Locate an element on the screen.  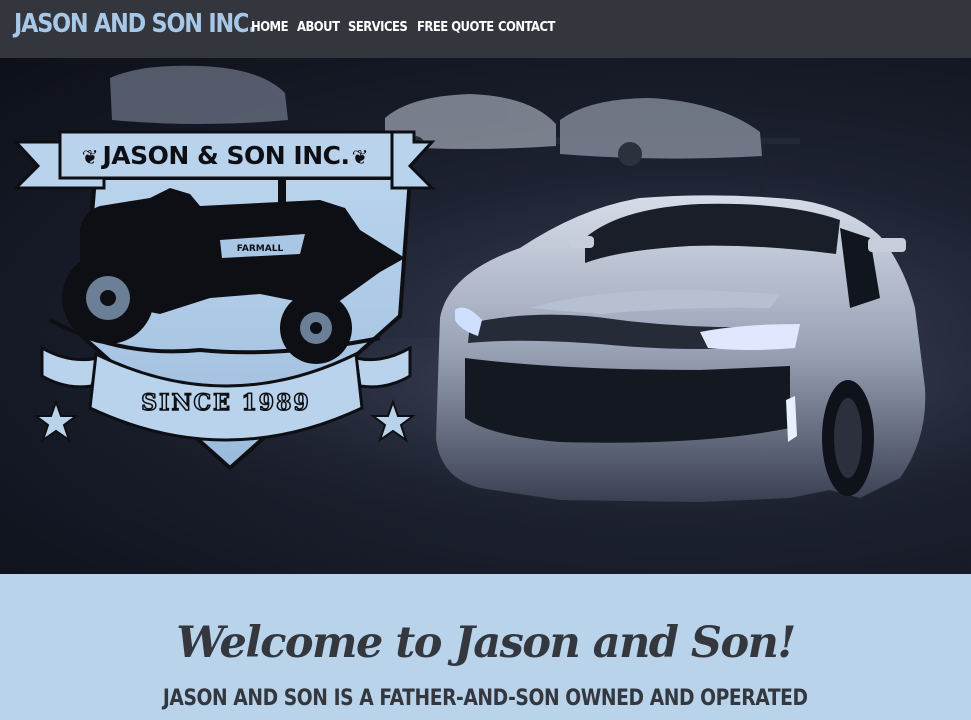
brand-logo-text: JASON AND SON INC. is located at coordinates (135, 24).